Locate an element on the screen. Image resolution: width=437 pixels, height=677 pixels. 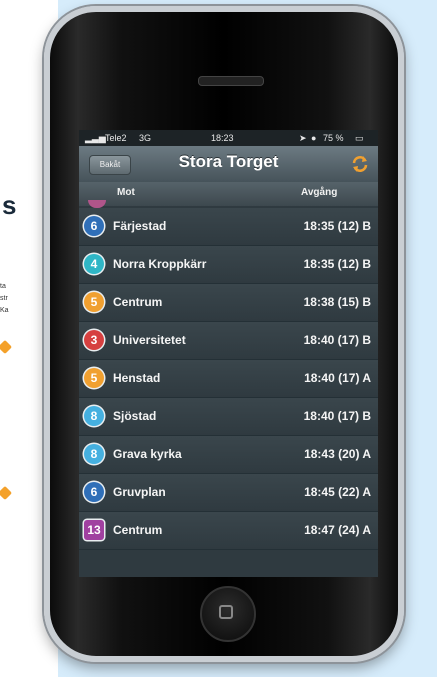
network-label: 3G is located at coordinates (145, 138).